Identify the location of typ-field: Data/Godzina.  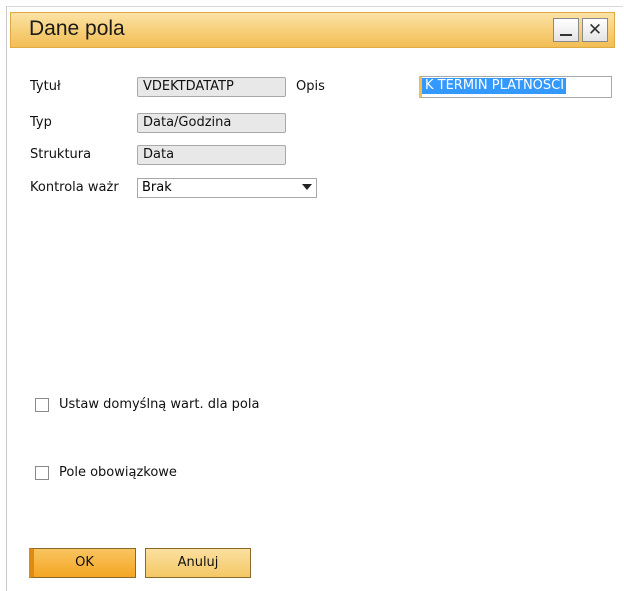
(211, 123).